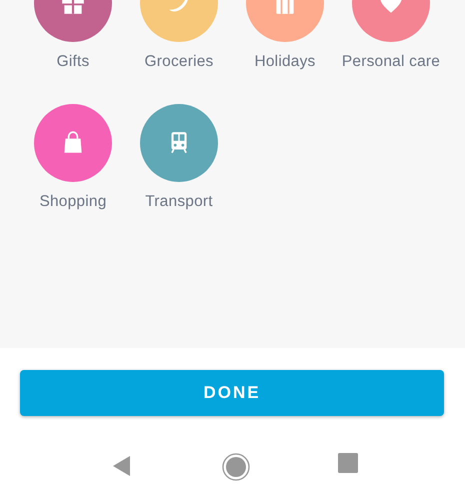  I want to click on done-button: DONE, so click(232, 393).